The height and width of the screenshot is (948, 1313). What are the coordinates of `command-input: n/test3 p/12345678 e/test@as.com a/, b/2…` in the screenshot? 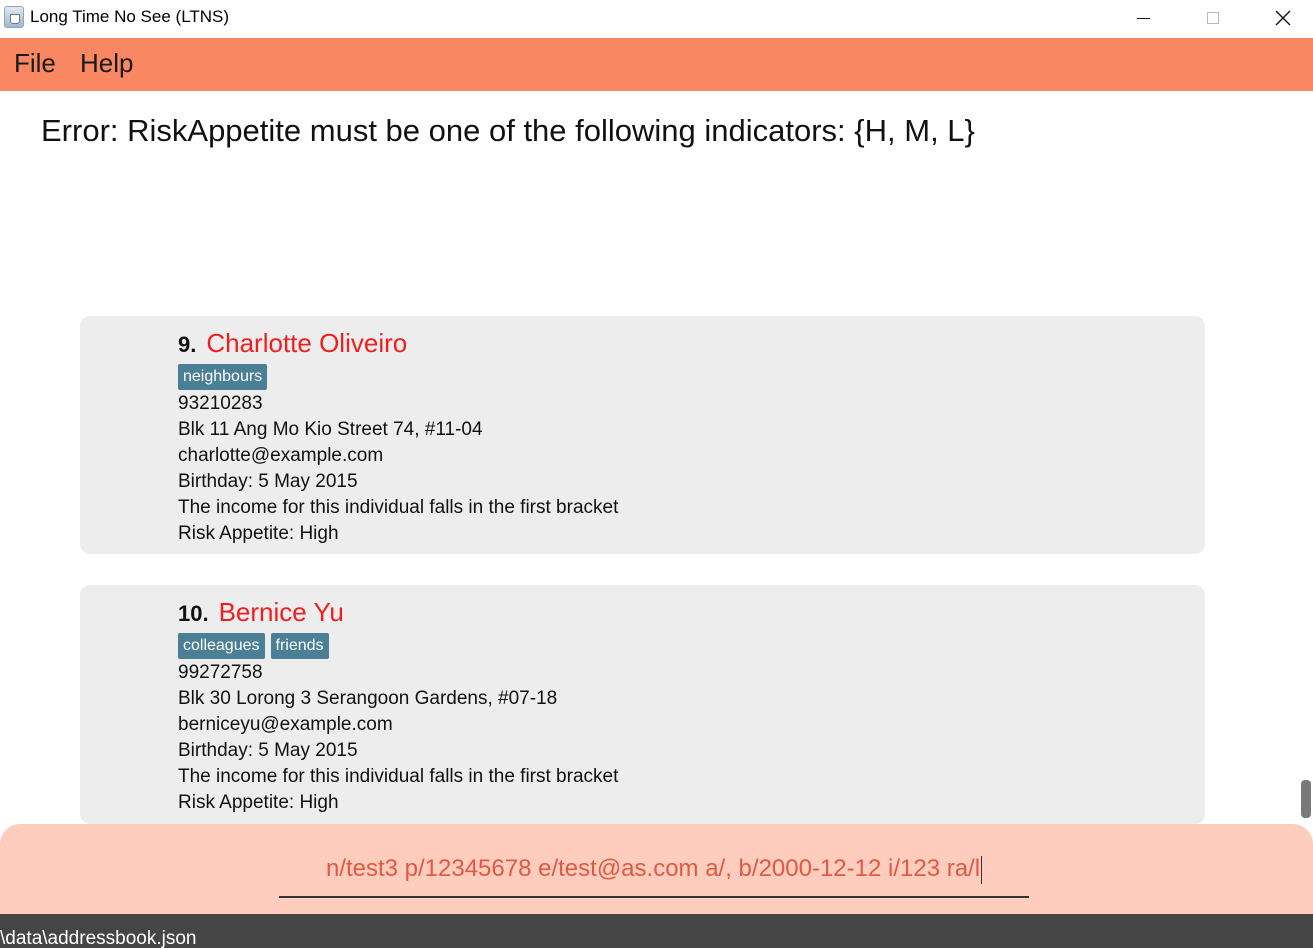 It's located at (654, 876).